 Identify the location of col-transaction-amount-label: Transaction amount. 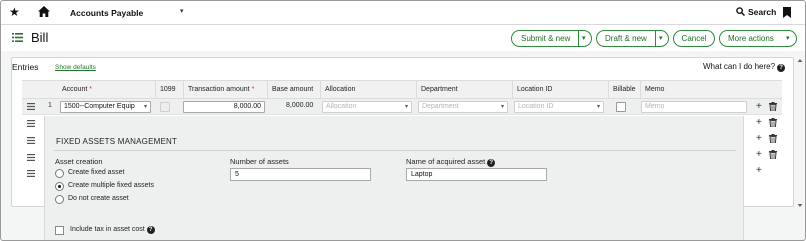
(219, 89).